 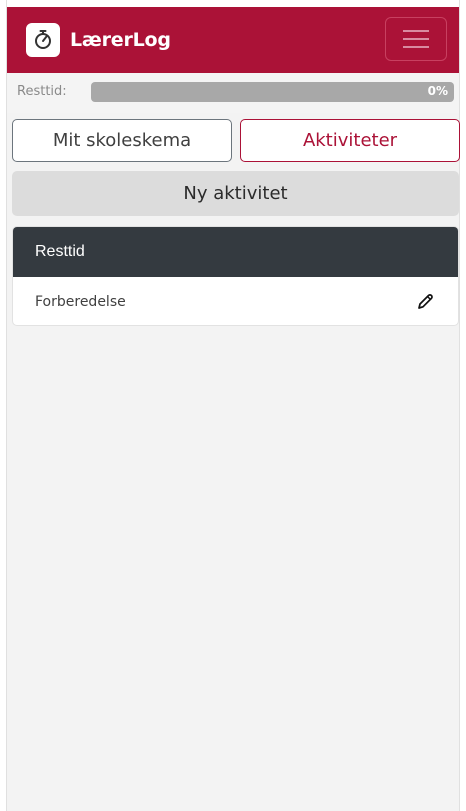 I want to click on tab-aktiviteter: Aktiviteter, so click(x=350, y=140).